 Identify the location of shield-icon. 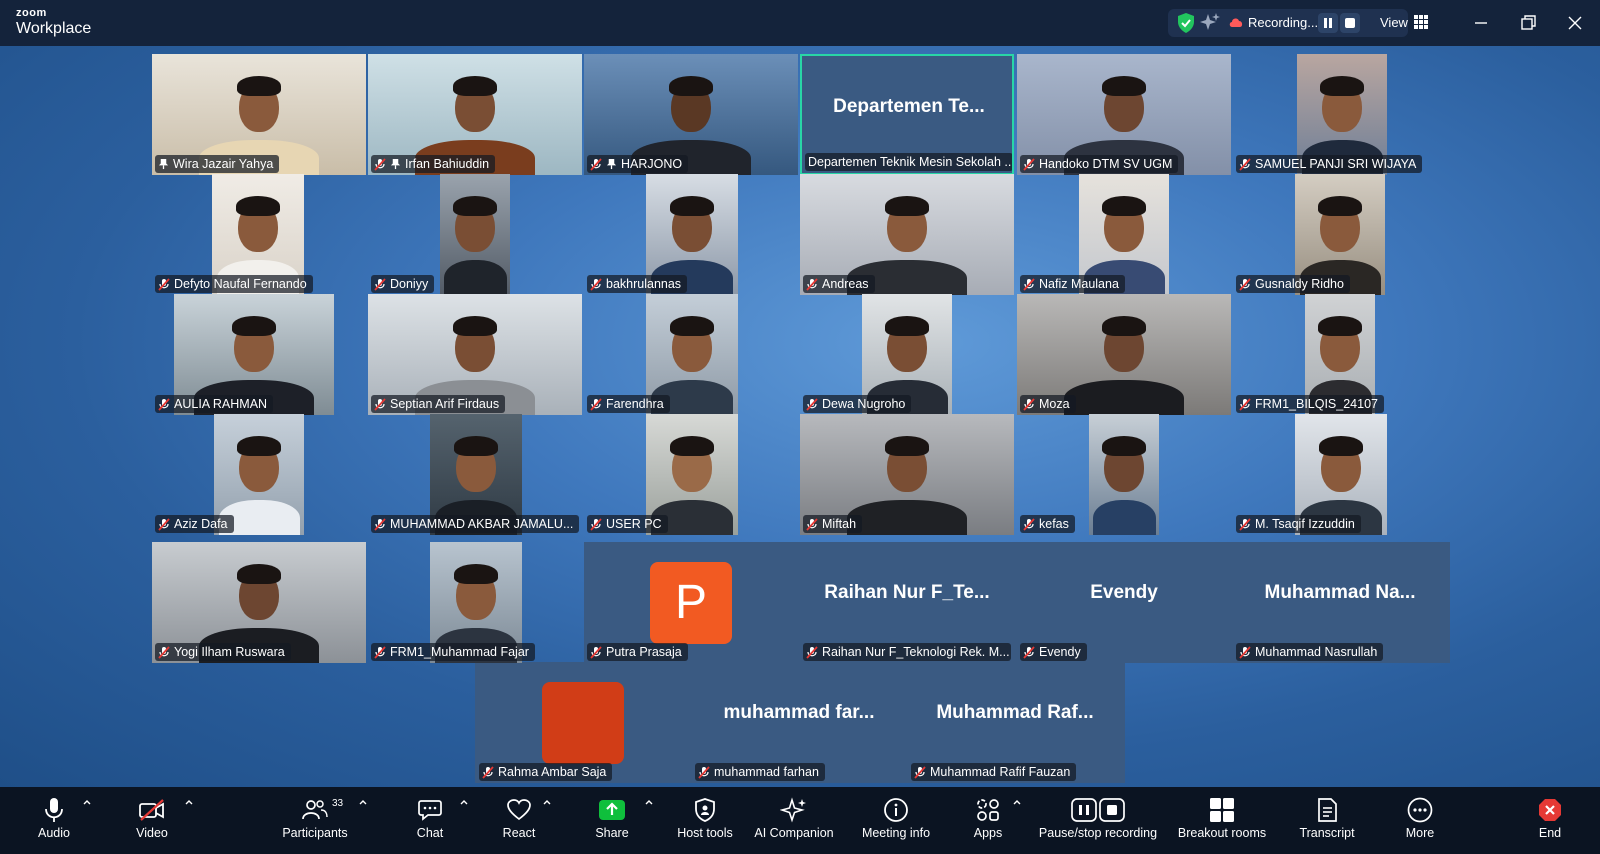
(1186, 23).